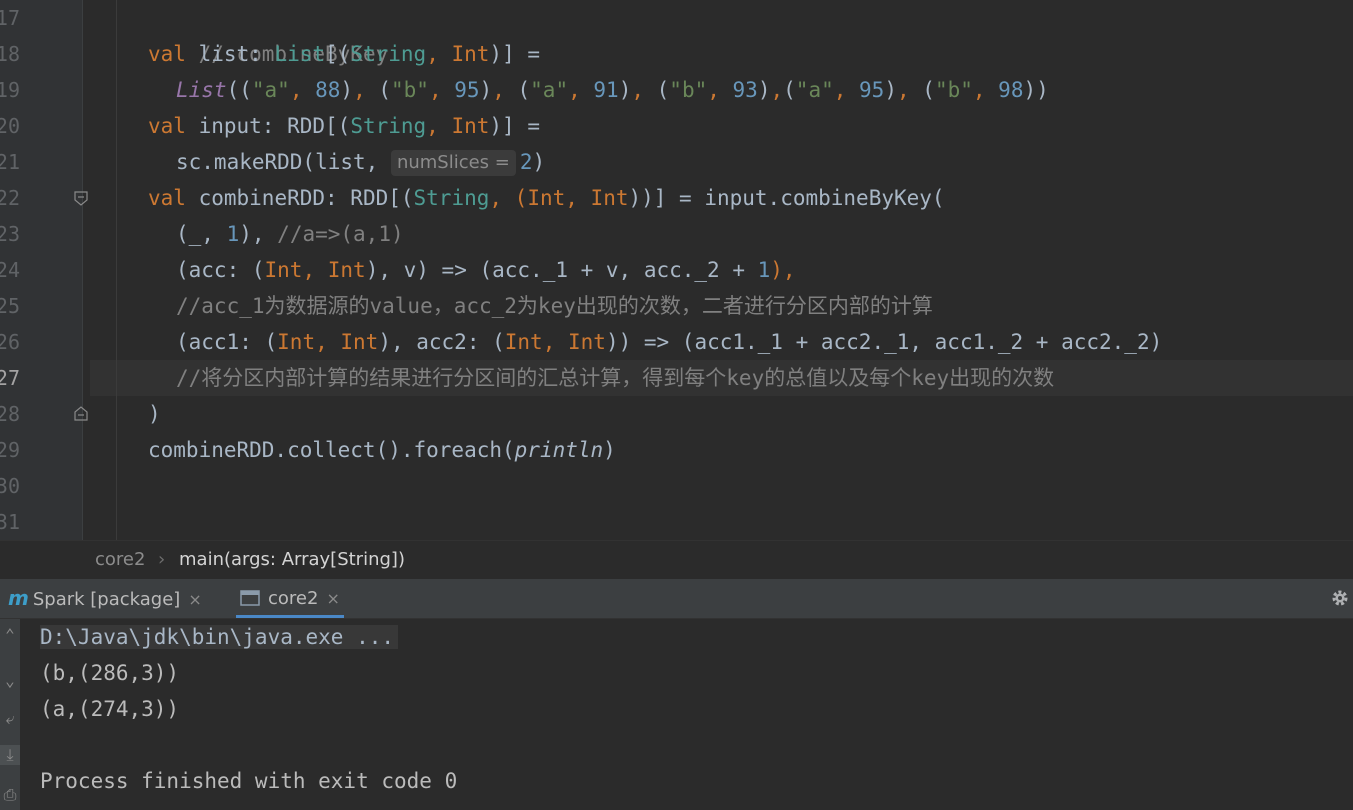  Describe the element at coordinates (328, 90) in the screenshot. I see `number-literal: 88` at that location.